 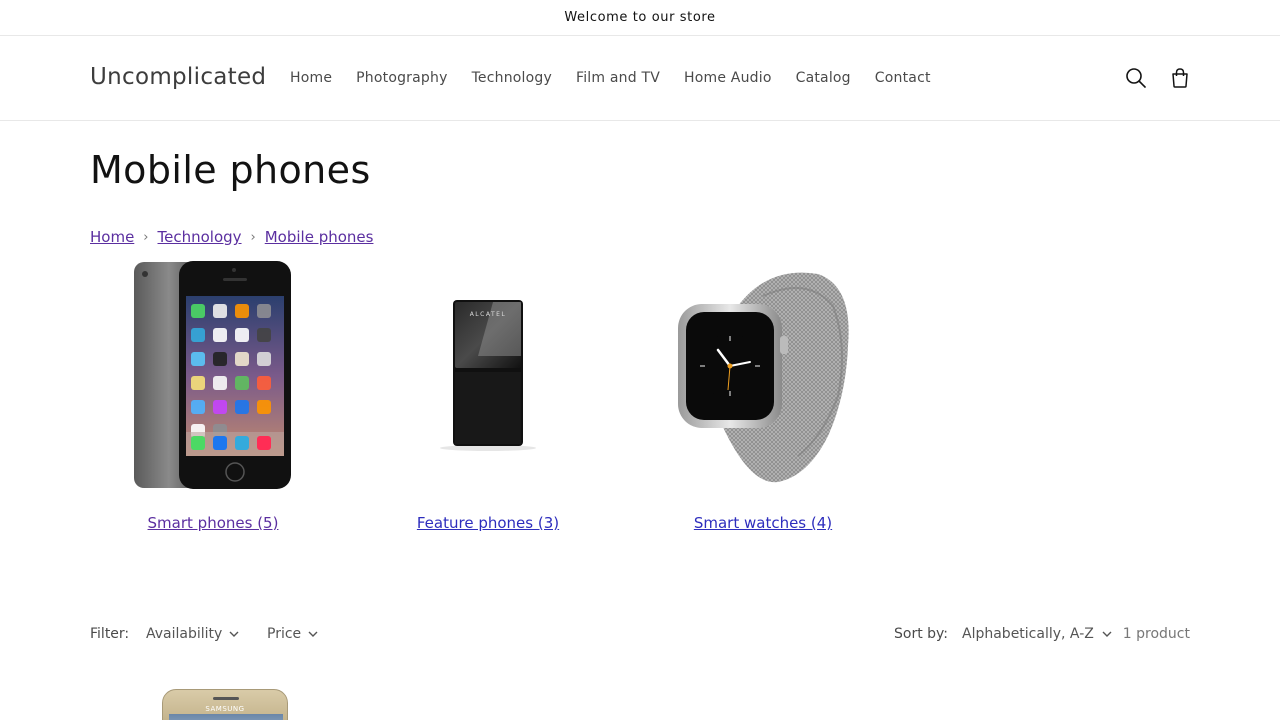 What do you see at coordinates (230, 170) in the screenshot?
I see `page-title: Mobile phones` at bounding box center [230, 170].